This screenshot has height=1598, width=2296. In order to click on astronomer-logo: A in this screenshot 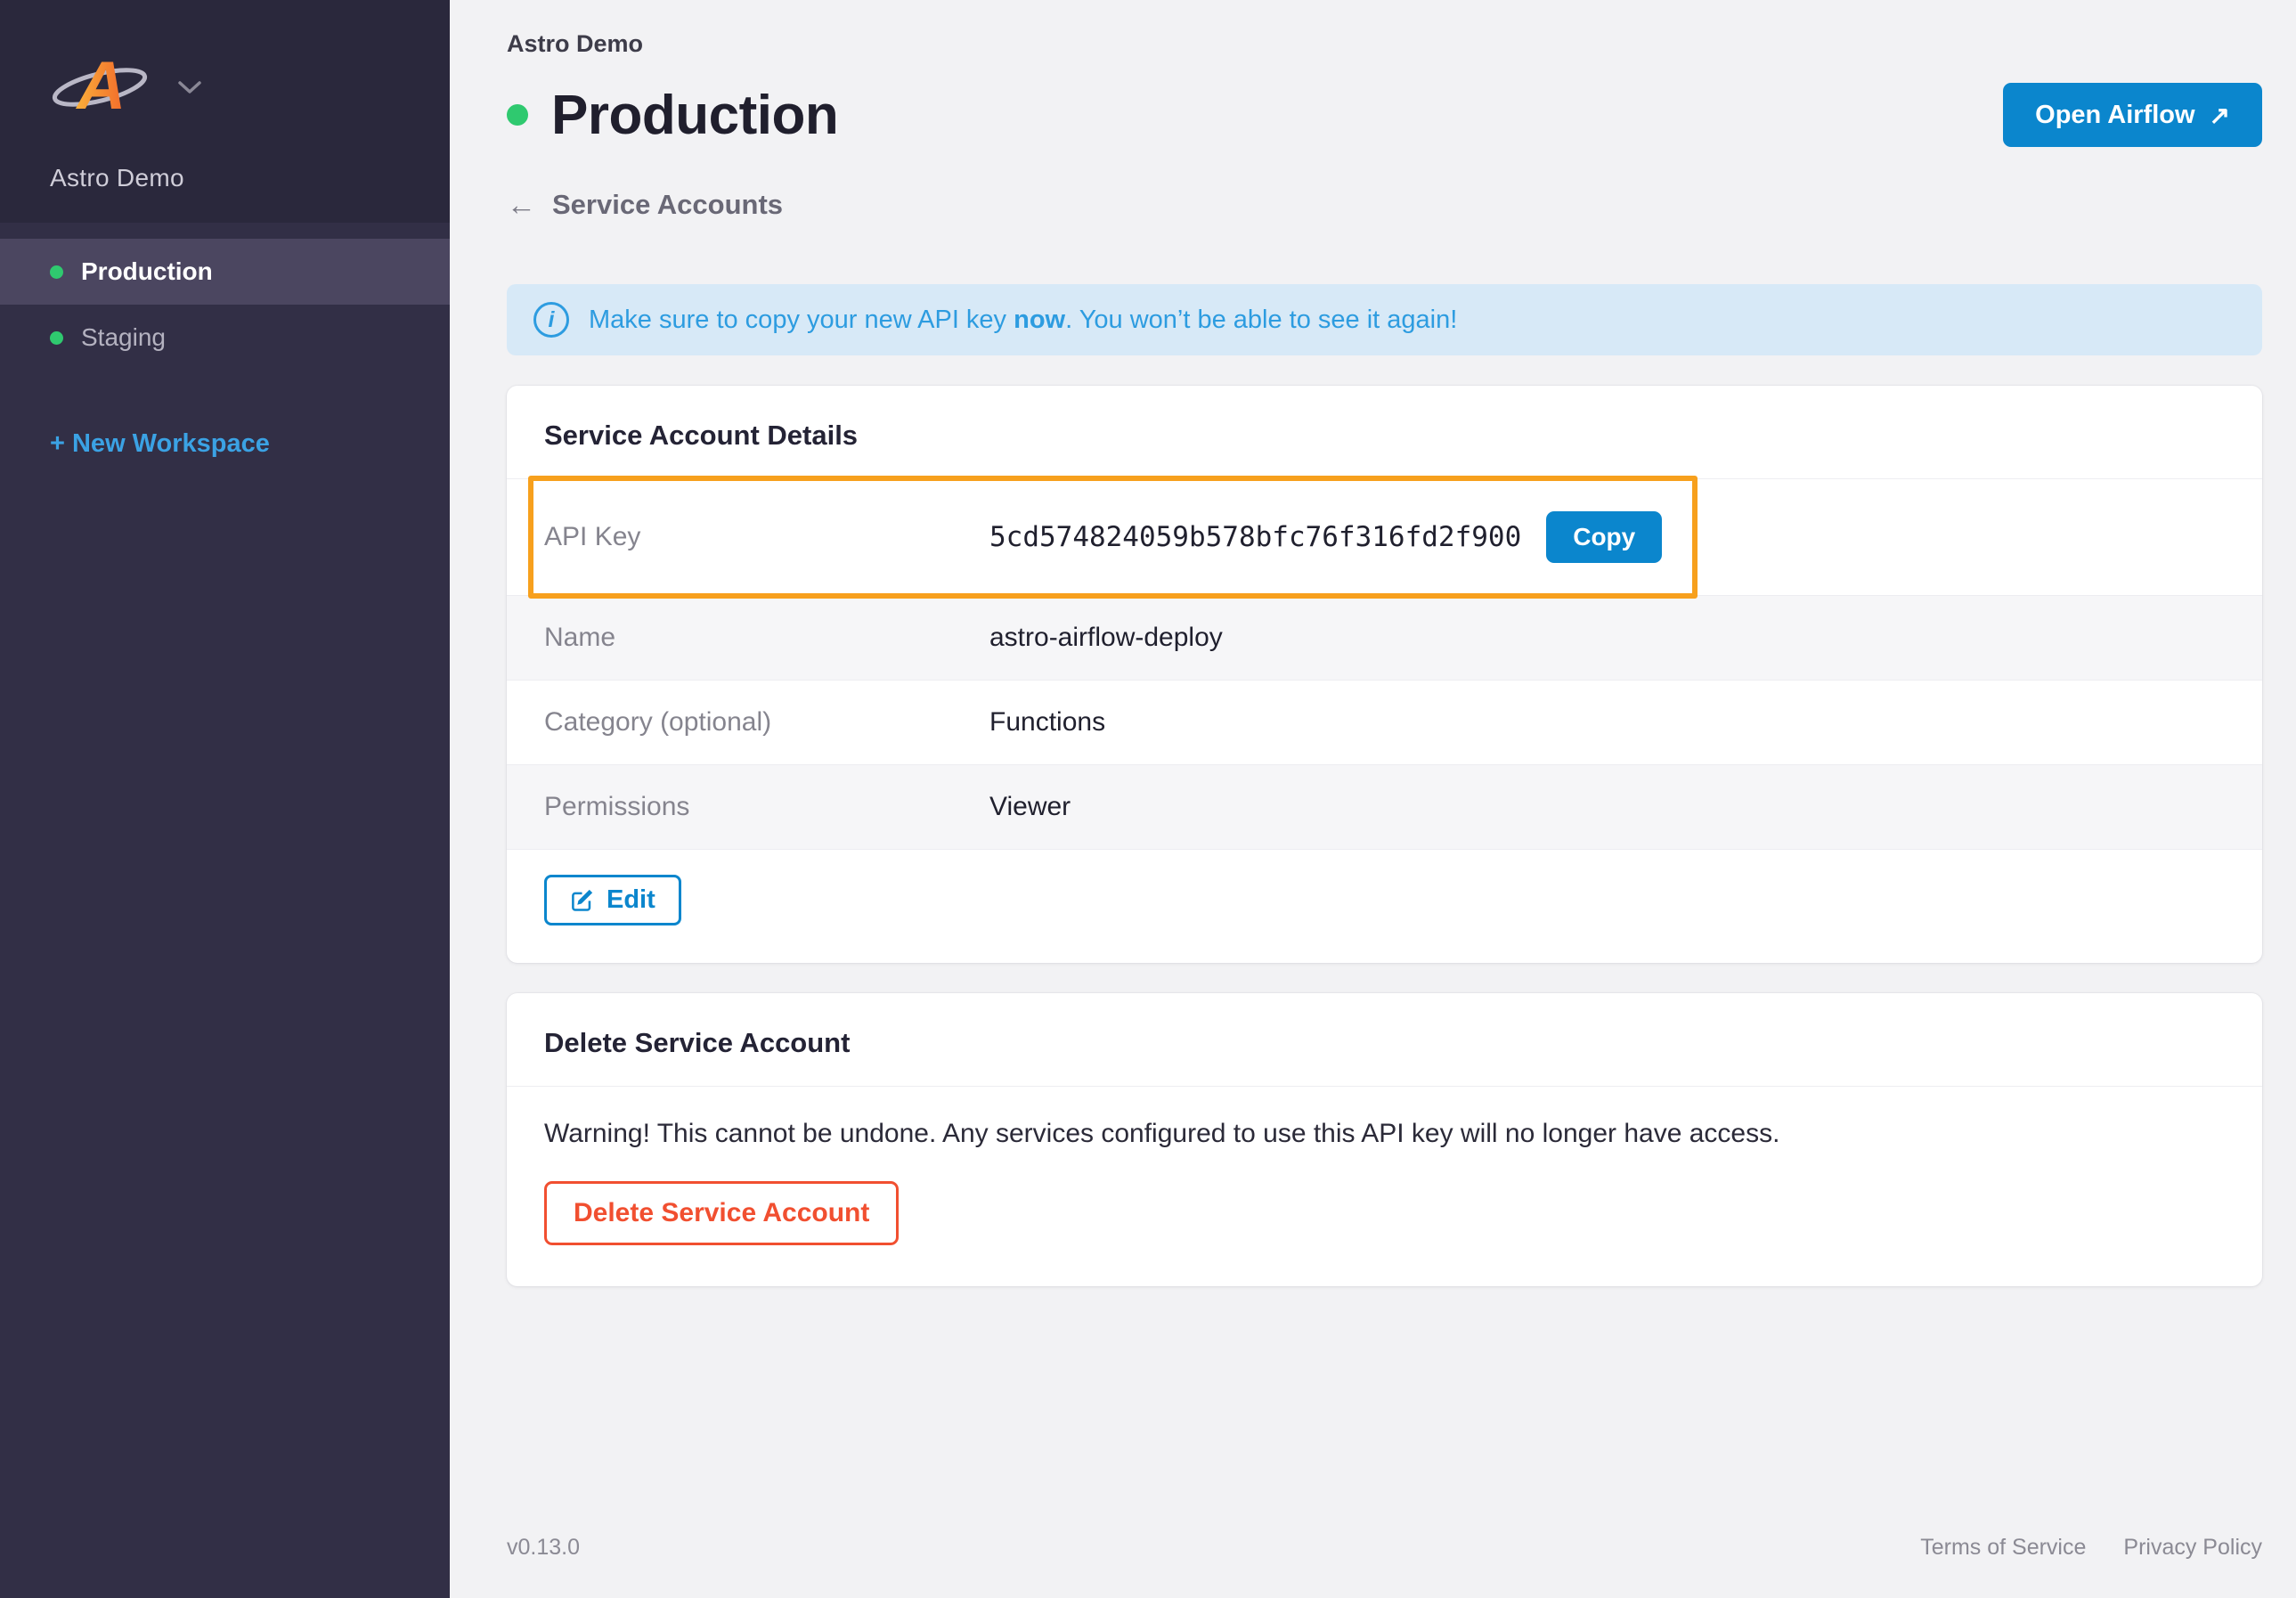, I will do `click(102, 84)`.